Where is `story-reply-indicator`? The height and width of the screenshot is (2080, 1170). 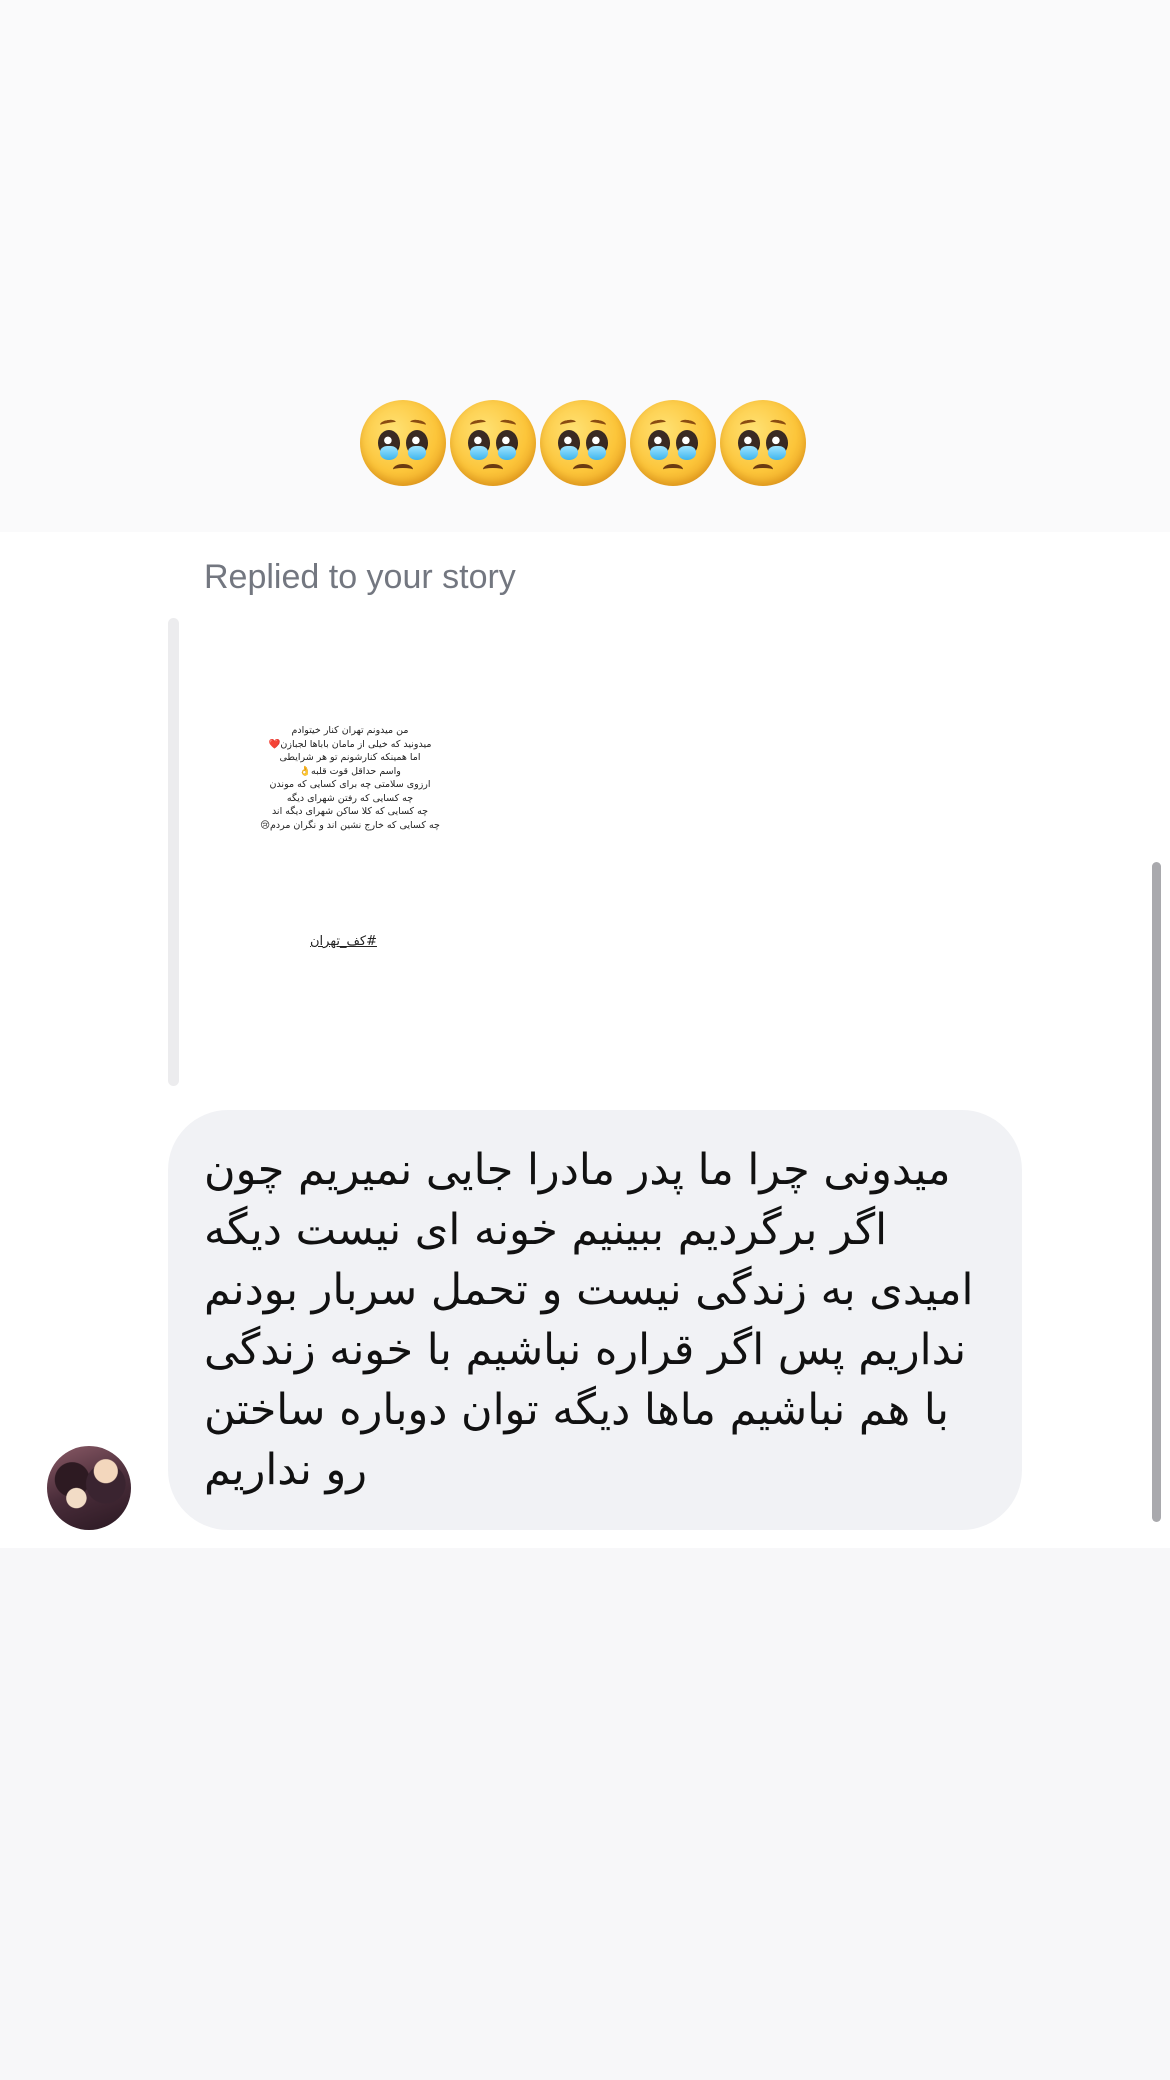
story-reply-indicator is located at coordinates (173, 852).